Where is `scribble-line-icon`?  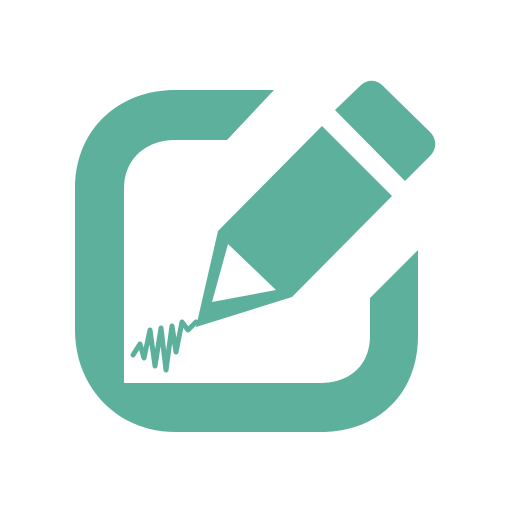 scribble-line-icon is located at coordinates (164, 346).